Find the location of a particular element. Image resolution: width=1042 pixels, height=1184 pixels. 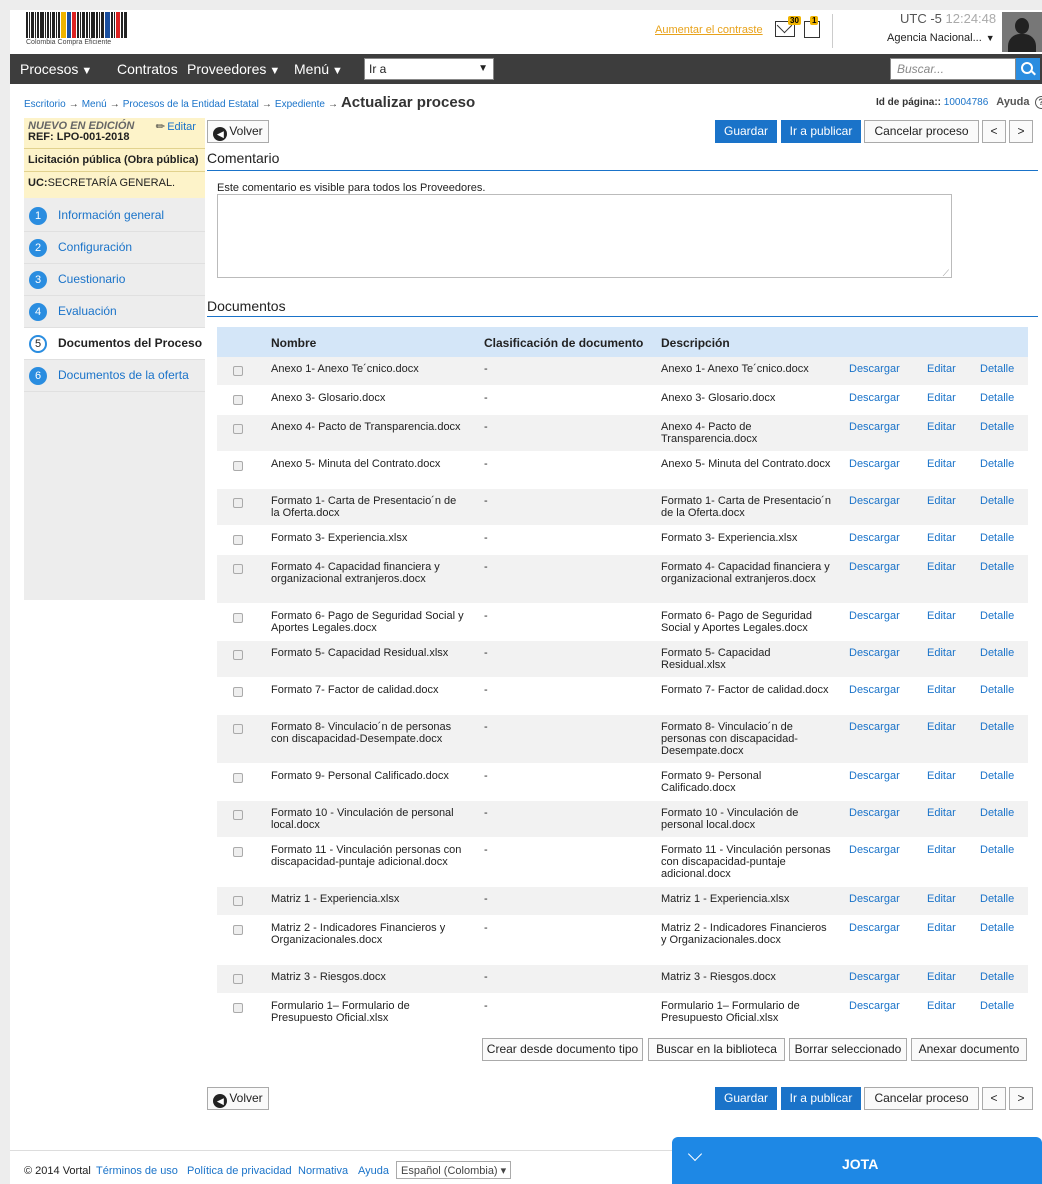

breadcrumb-expediente: Expediente is located at coordinates (300, 104).